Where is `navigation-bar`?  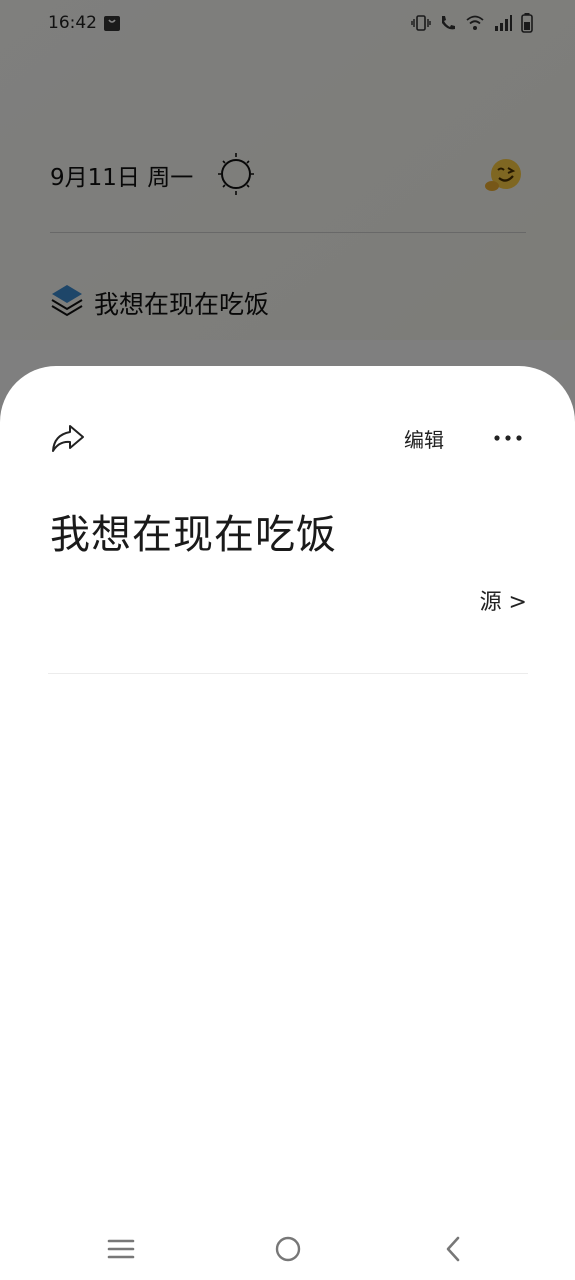
navigation-bar is located at coordinates (287, 1249).